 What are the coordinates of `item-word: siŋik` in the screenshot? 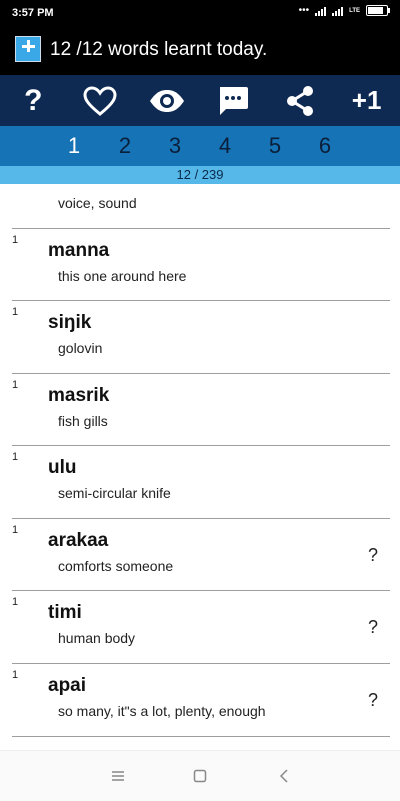 It's located at (70, 322).